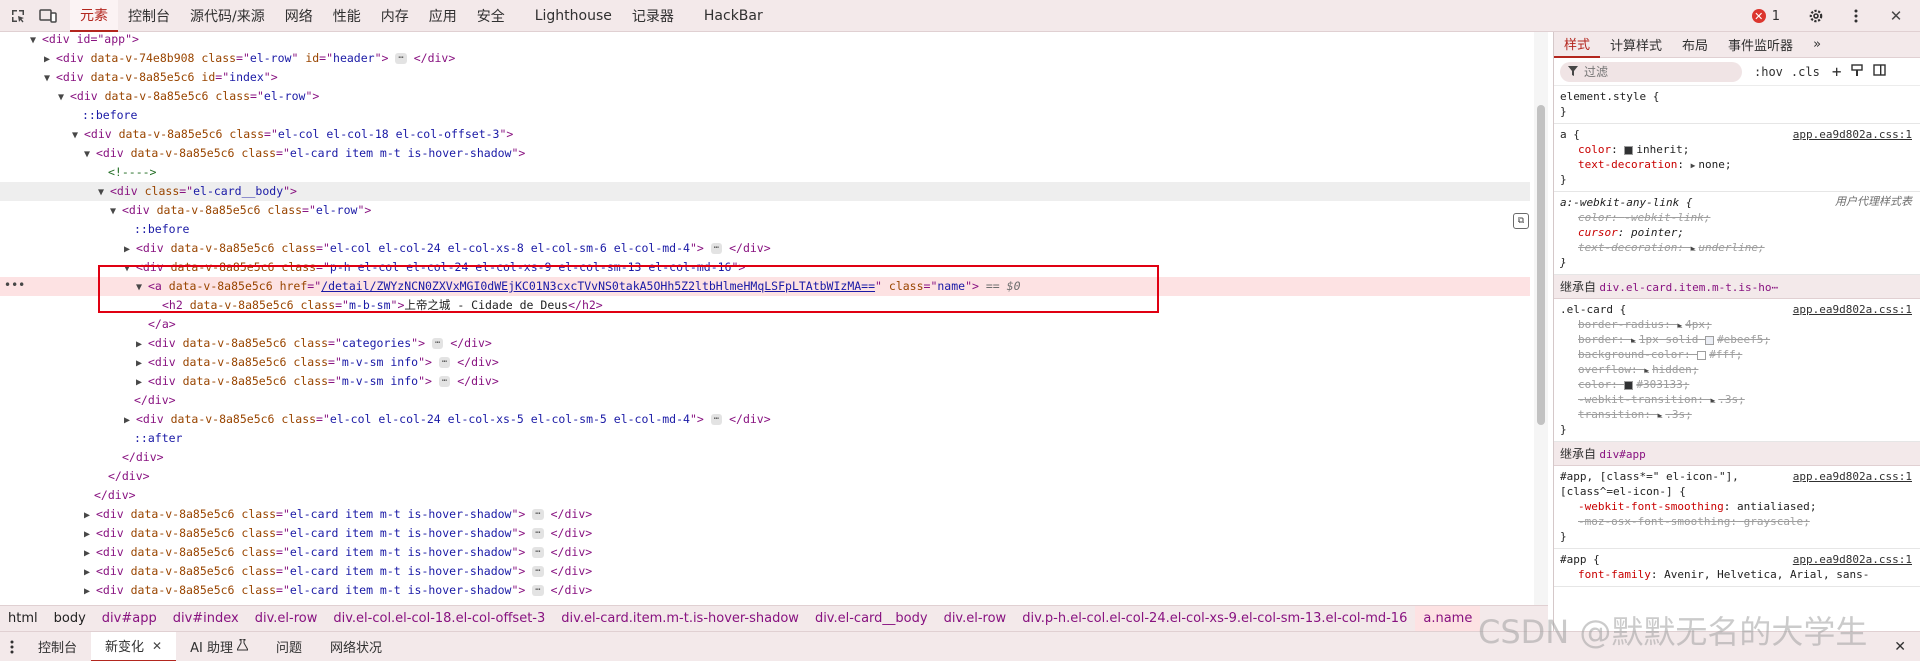 The width and height of the screenshot is (1920, 661). What do you see at coordinates (57, 646) in the screenshot?
I see `drawer-tab-console: 控制台` at bounding box center [57, 646].